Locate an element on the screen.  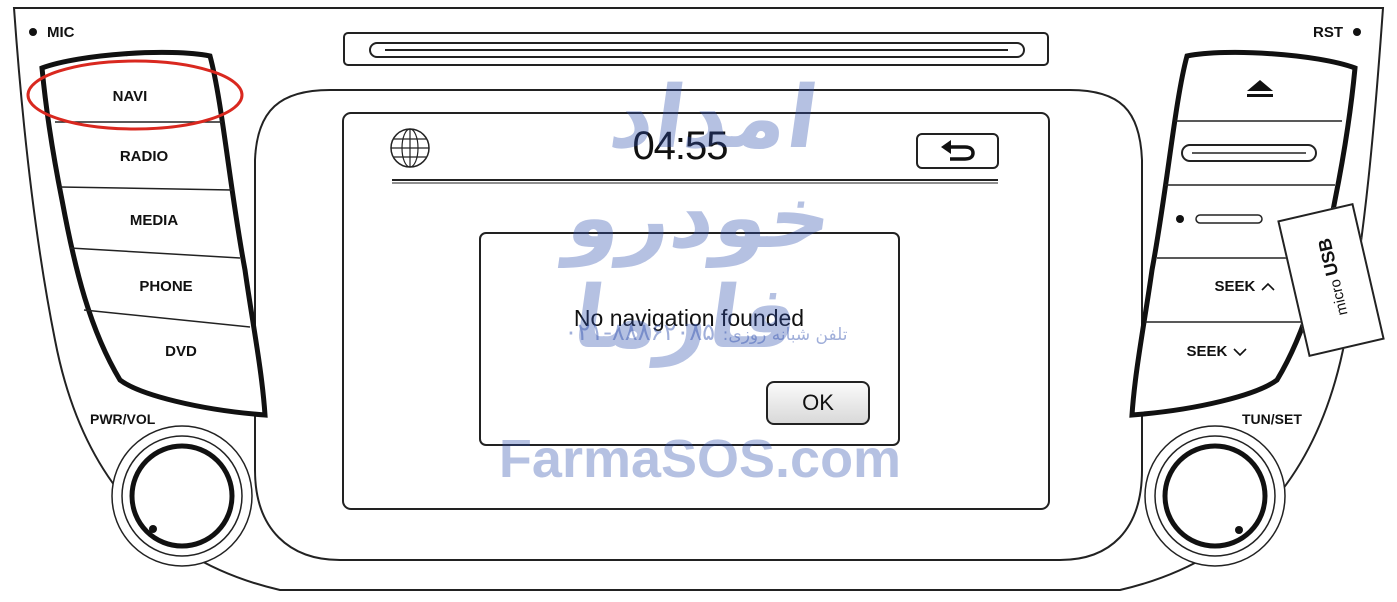
watermark-phone: ۰۲۱-۸۸۸۶۲۰۸۵ تلفن شبانه روزی: is located at coordinates (706, 332).